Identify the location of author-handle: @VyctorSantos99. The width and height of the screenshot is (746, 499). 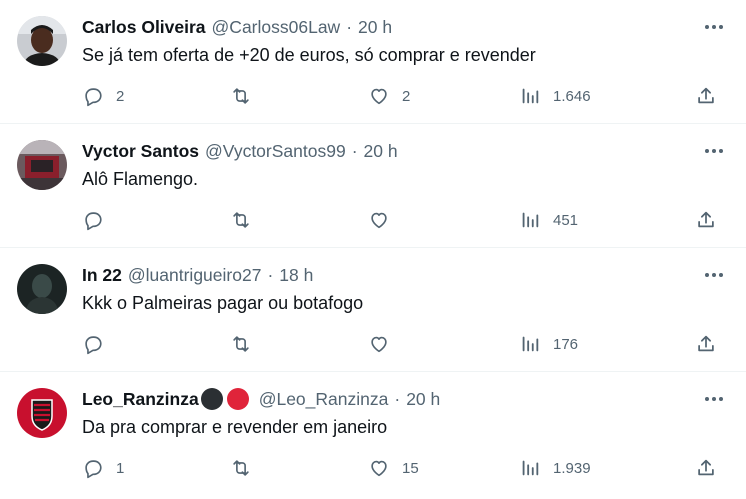
(275, 151).